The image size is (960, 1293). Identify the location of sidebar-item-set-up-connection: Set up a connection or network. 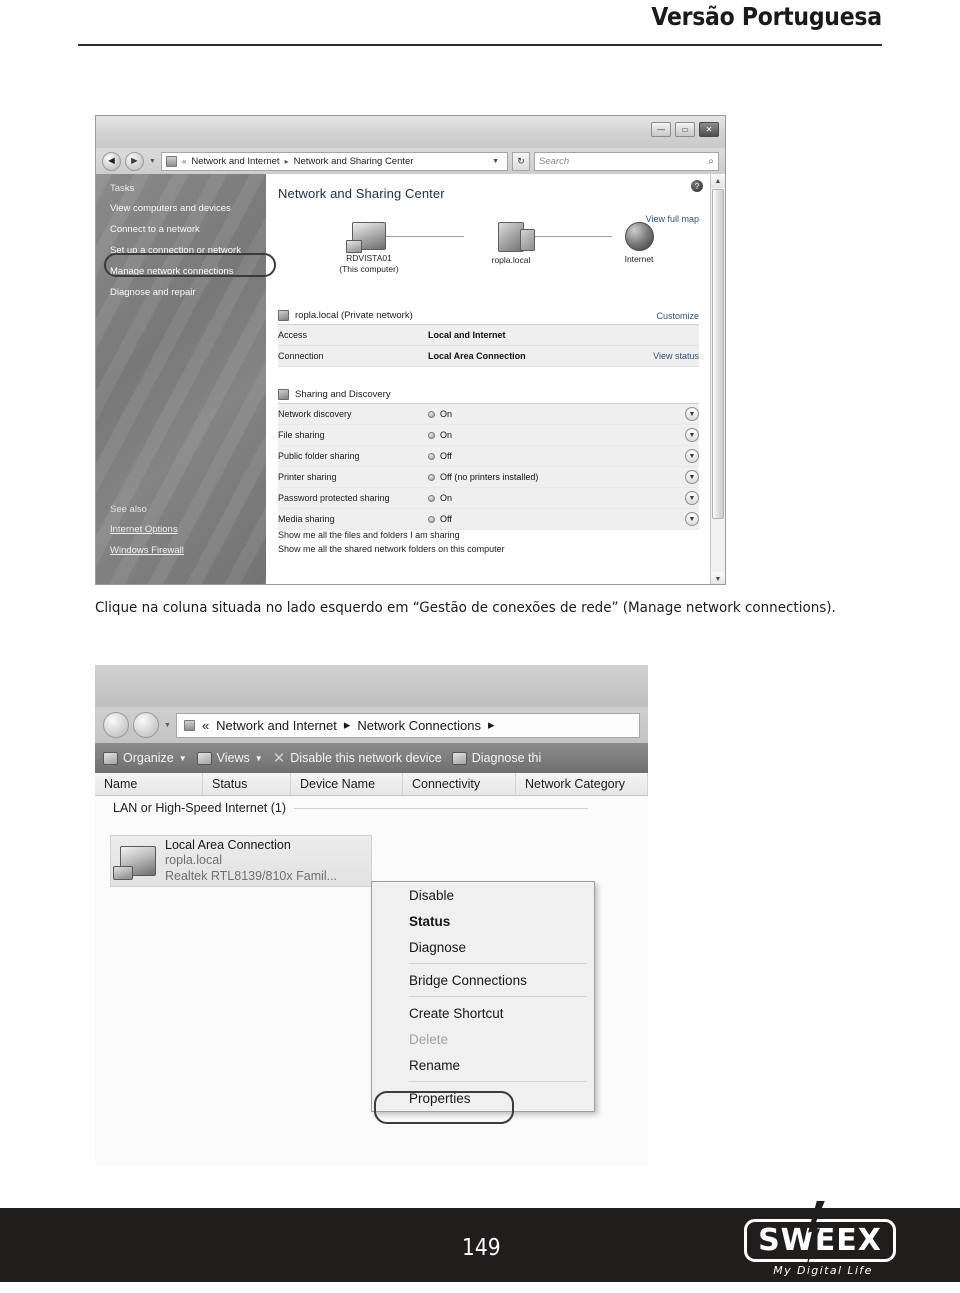
(188, 250).